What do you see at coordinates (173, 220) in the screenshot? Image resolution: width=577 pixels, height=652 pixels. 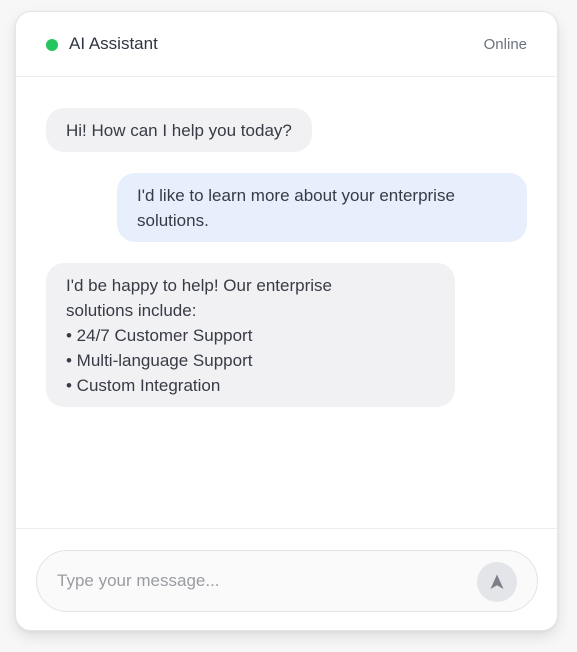 I see `message-line: solutions.` at bounding box center [173, 220].